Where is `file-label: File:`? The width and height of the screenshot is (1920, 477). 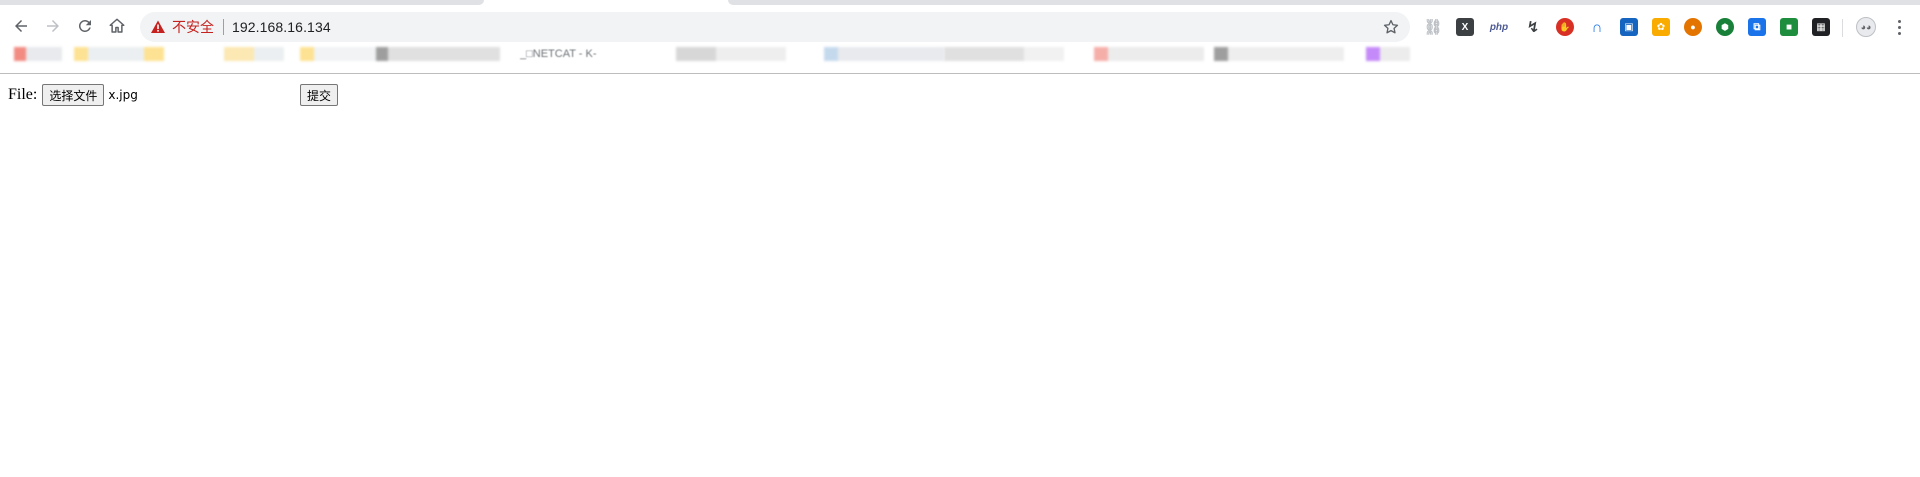
file-label: File: is located at coordinates (23, 94).